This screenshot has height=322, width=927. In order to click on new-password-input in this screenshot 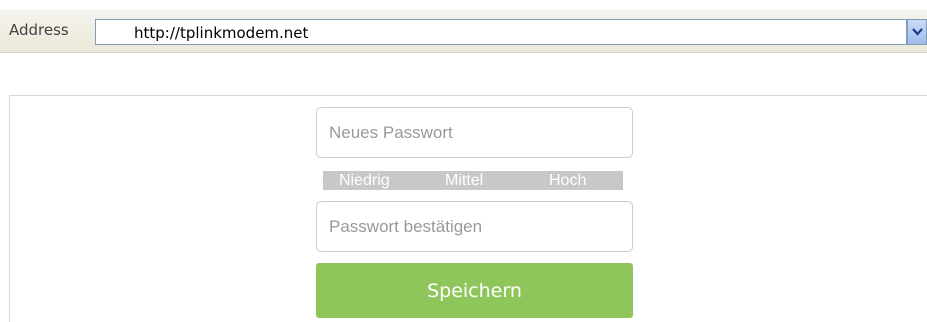, I will do `click(474, 132)`.